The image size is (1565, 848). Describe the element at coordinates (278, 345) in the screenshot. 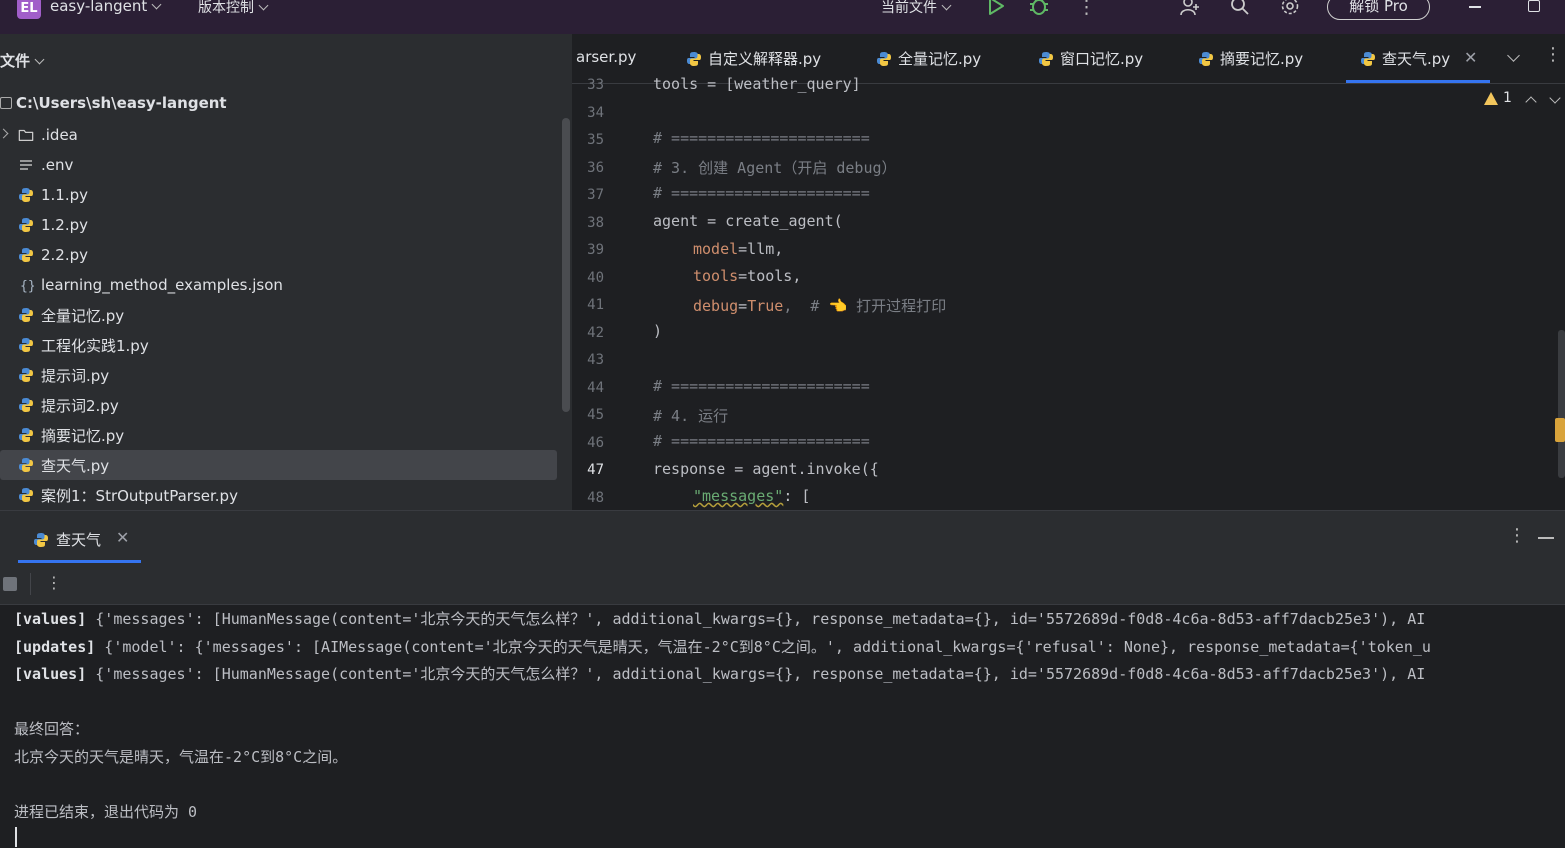

I see `tree-item: 工程化实践1.py` at that location.